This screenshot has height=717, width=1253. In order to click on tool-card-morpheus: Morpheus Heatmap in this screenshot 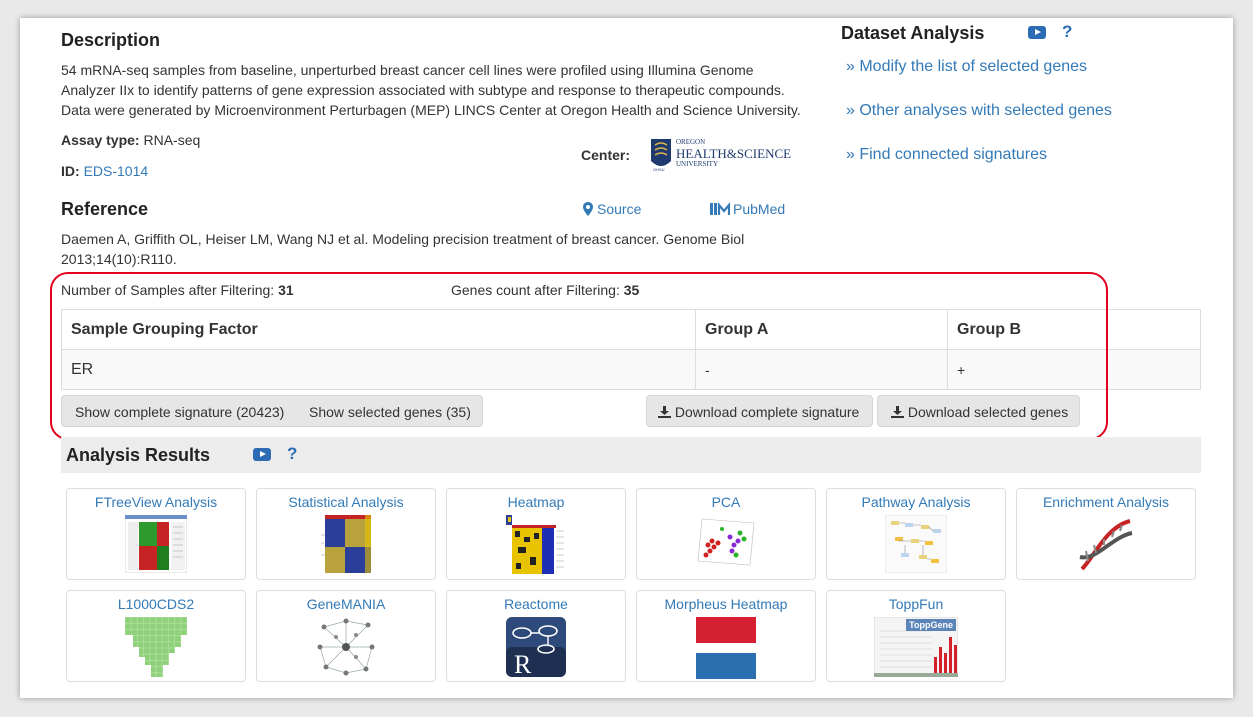, I will do `click(726, 636)`.